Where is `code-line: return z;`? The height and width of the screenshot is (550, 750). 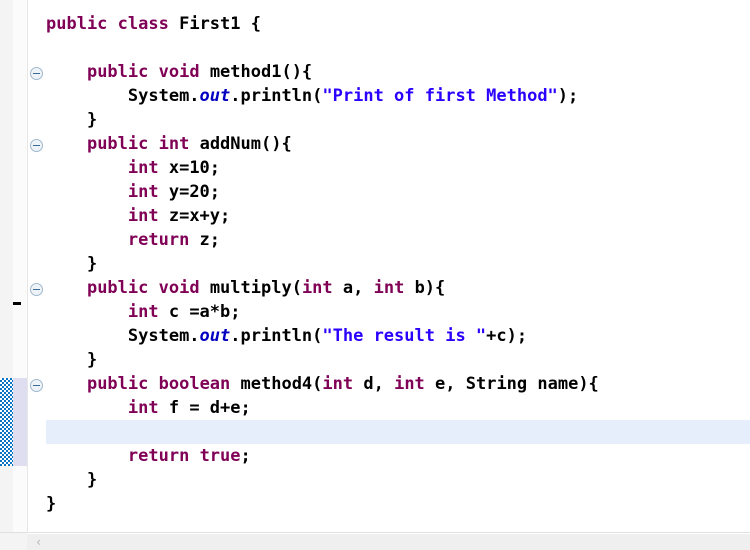 code-line: return z; is located at coordinates (398, 240).